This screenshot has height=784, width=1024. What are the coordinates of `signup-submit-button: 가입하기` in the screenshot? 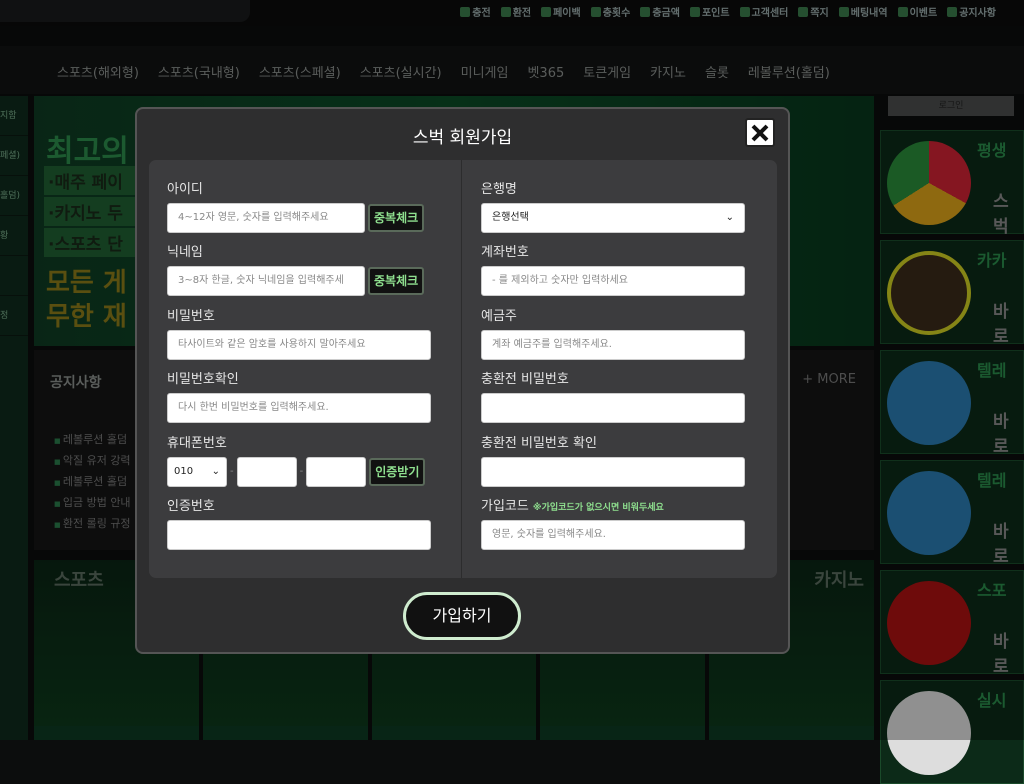 It's located at (462, 616).